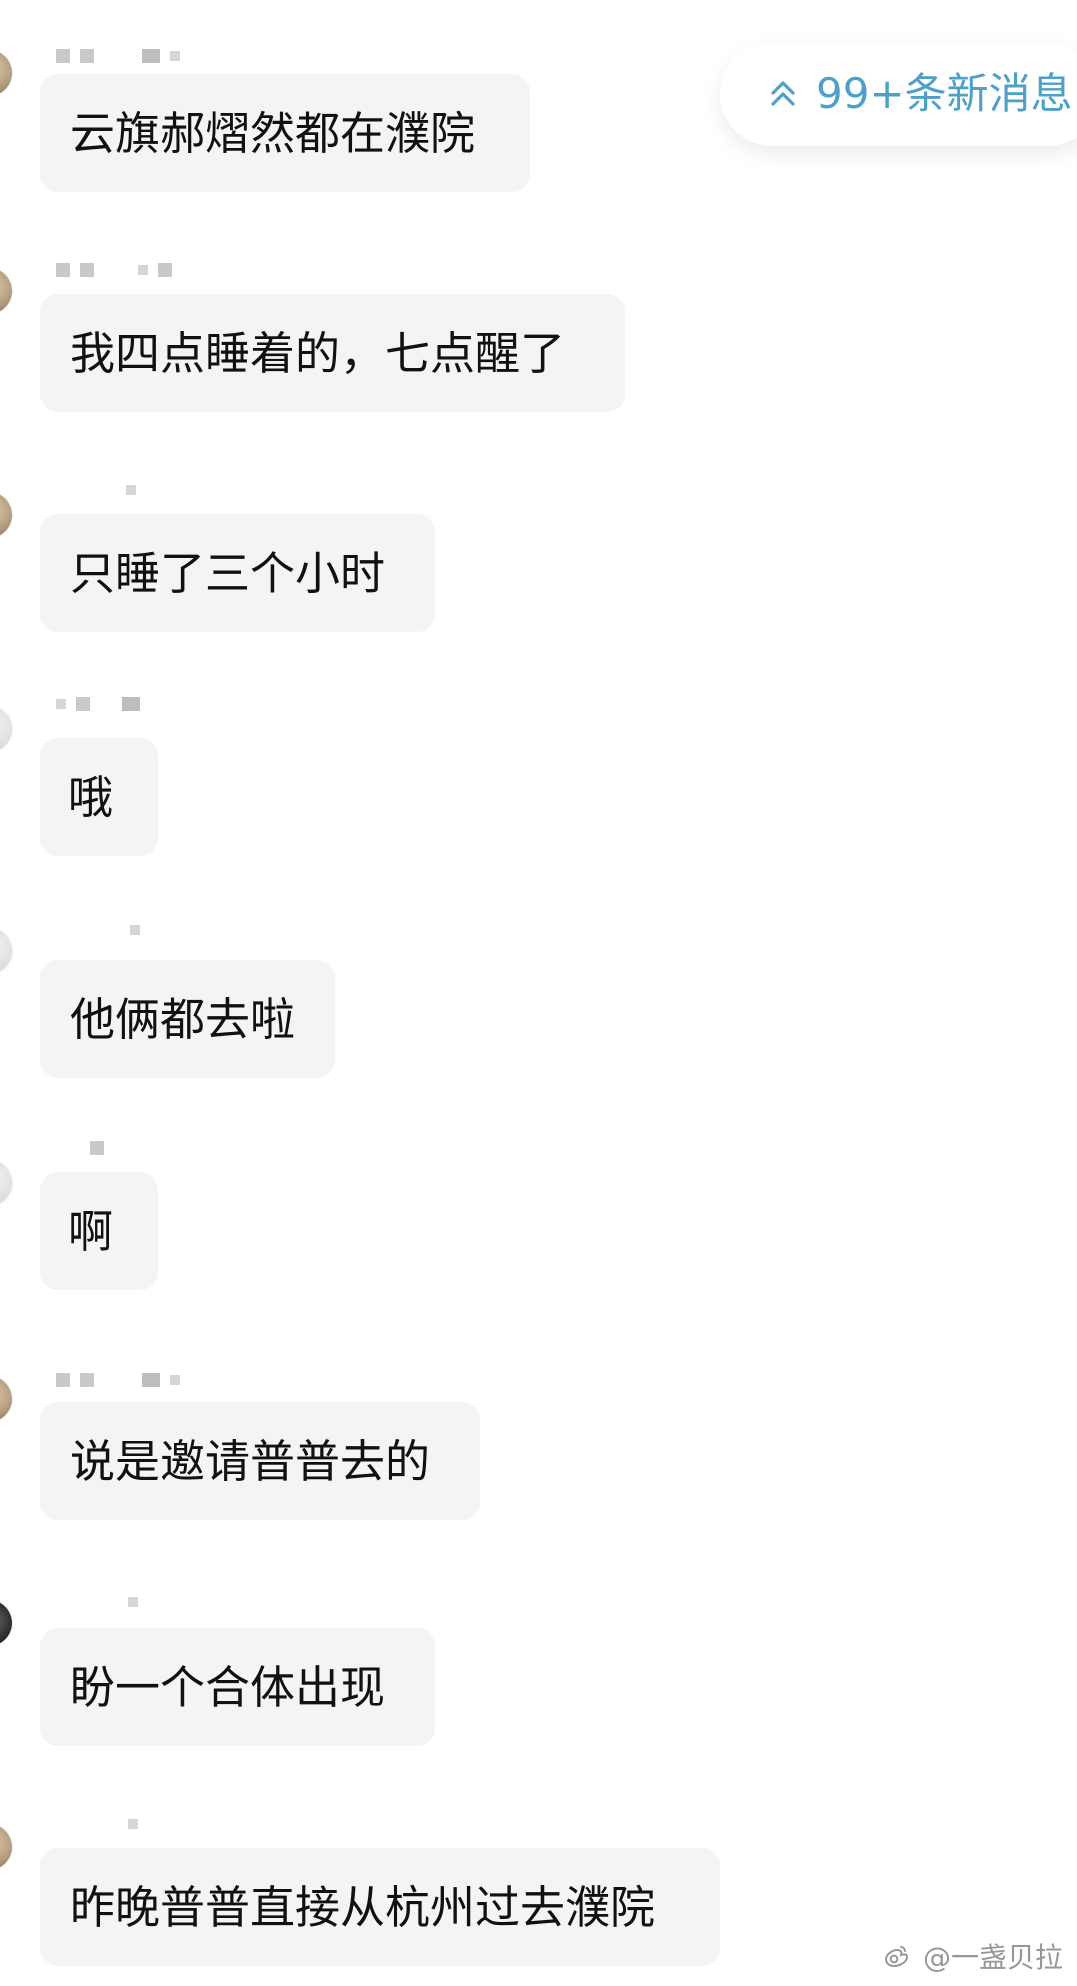 This screenshot has height=1986, width=1077. What do you see at coordinates (228, 573) in the screenshot?
I see `message-text: 只睡了三个小时` at bounding box center [228, 573].